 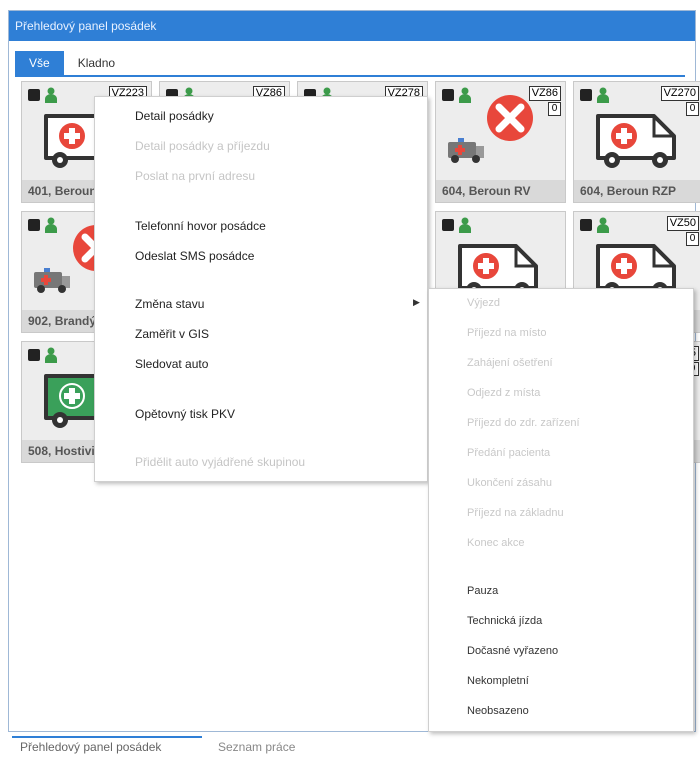 What do you see at coordinates (498, 681) in the screenshot?
I see `status-submenu-item: Nekompletní` at bounding box center [498, 681].